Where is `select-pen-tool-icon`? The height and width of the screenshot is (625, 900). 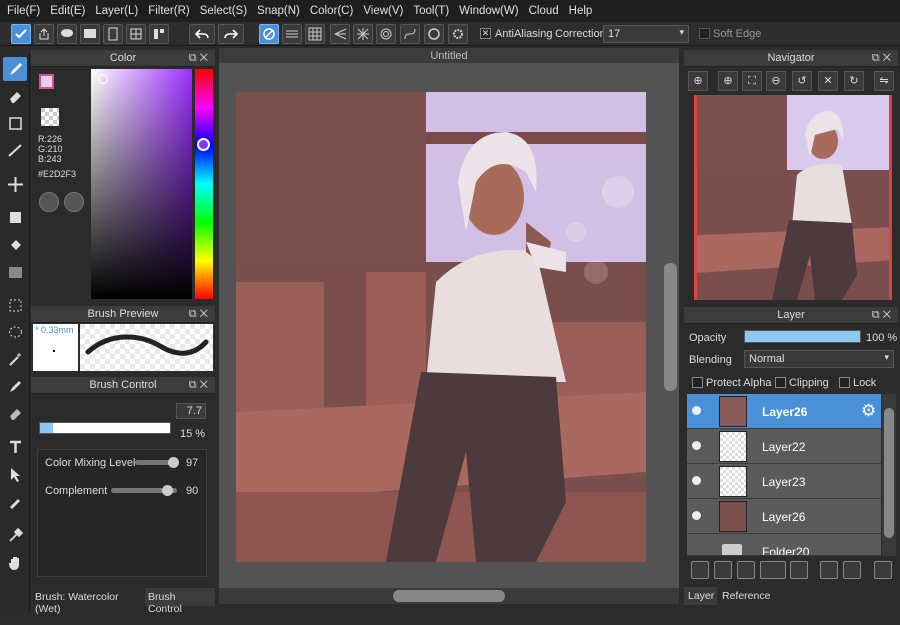 select-pen-tool-icon is located at coordinates (15, 386).